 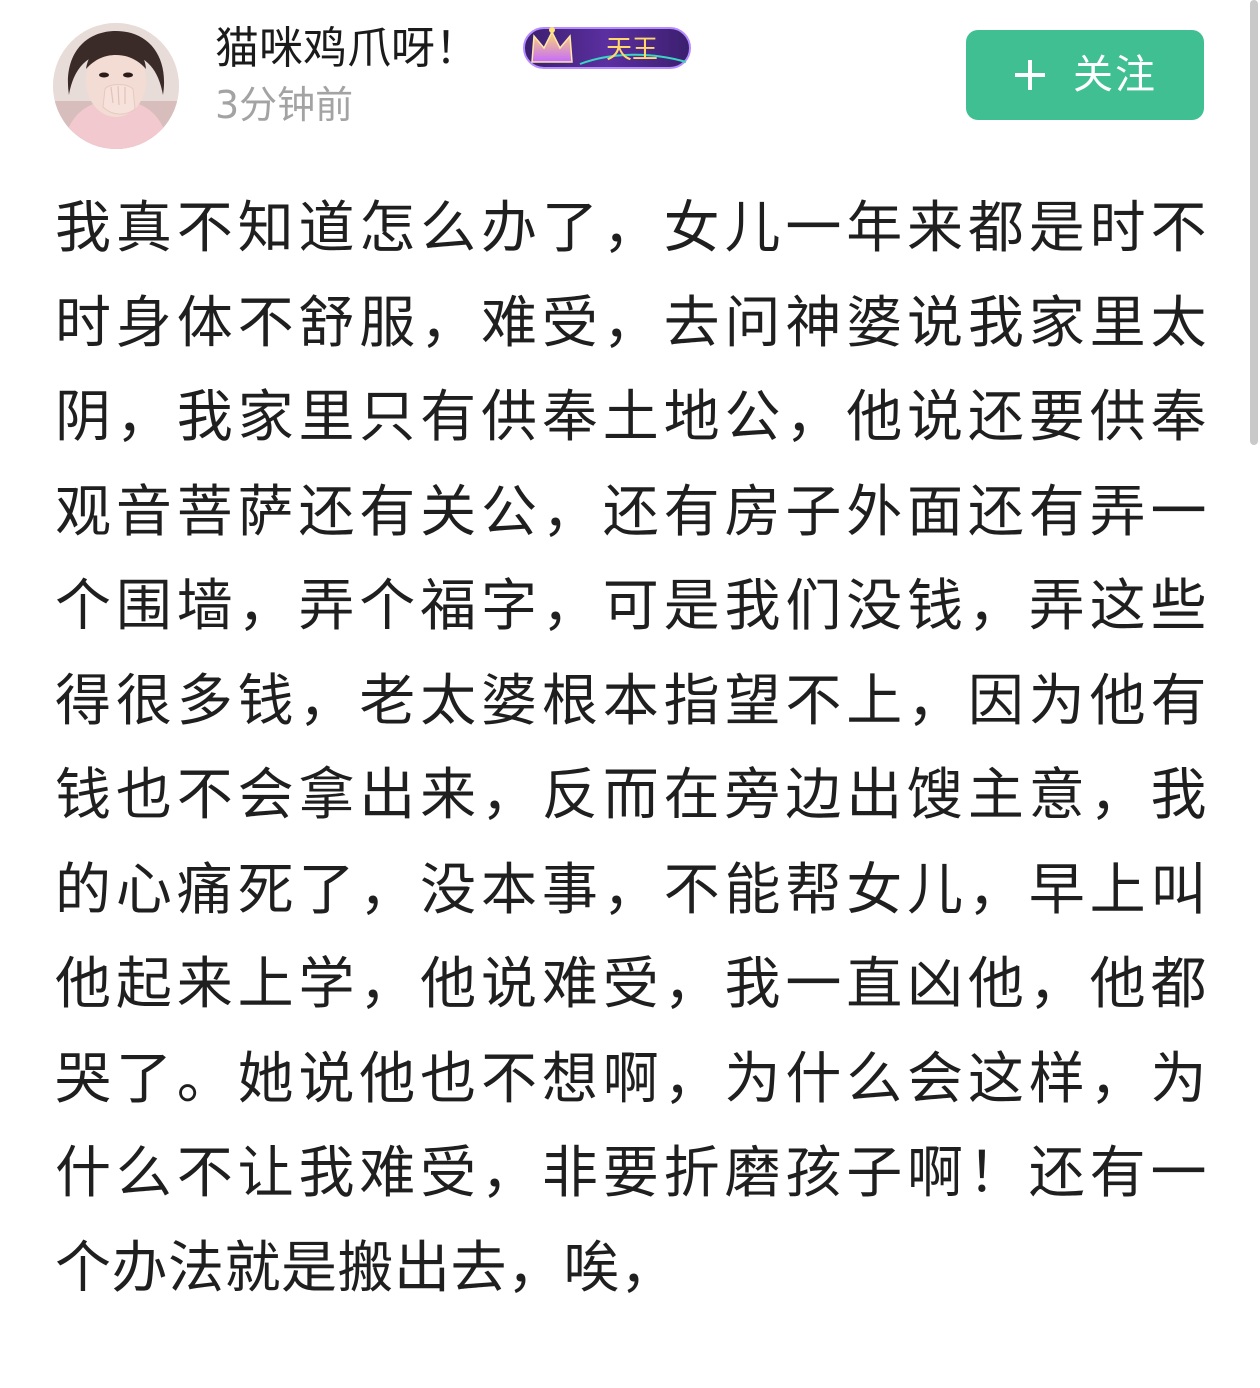 I want to click on follow-button-label: 关注, so click(x=1115, y=75).